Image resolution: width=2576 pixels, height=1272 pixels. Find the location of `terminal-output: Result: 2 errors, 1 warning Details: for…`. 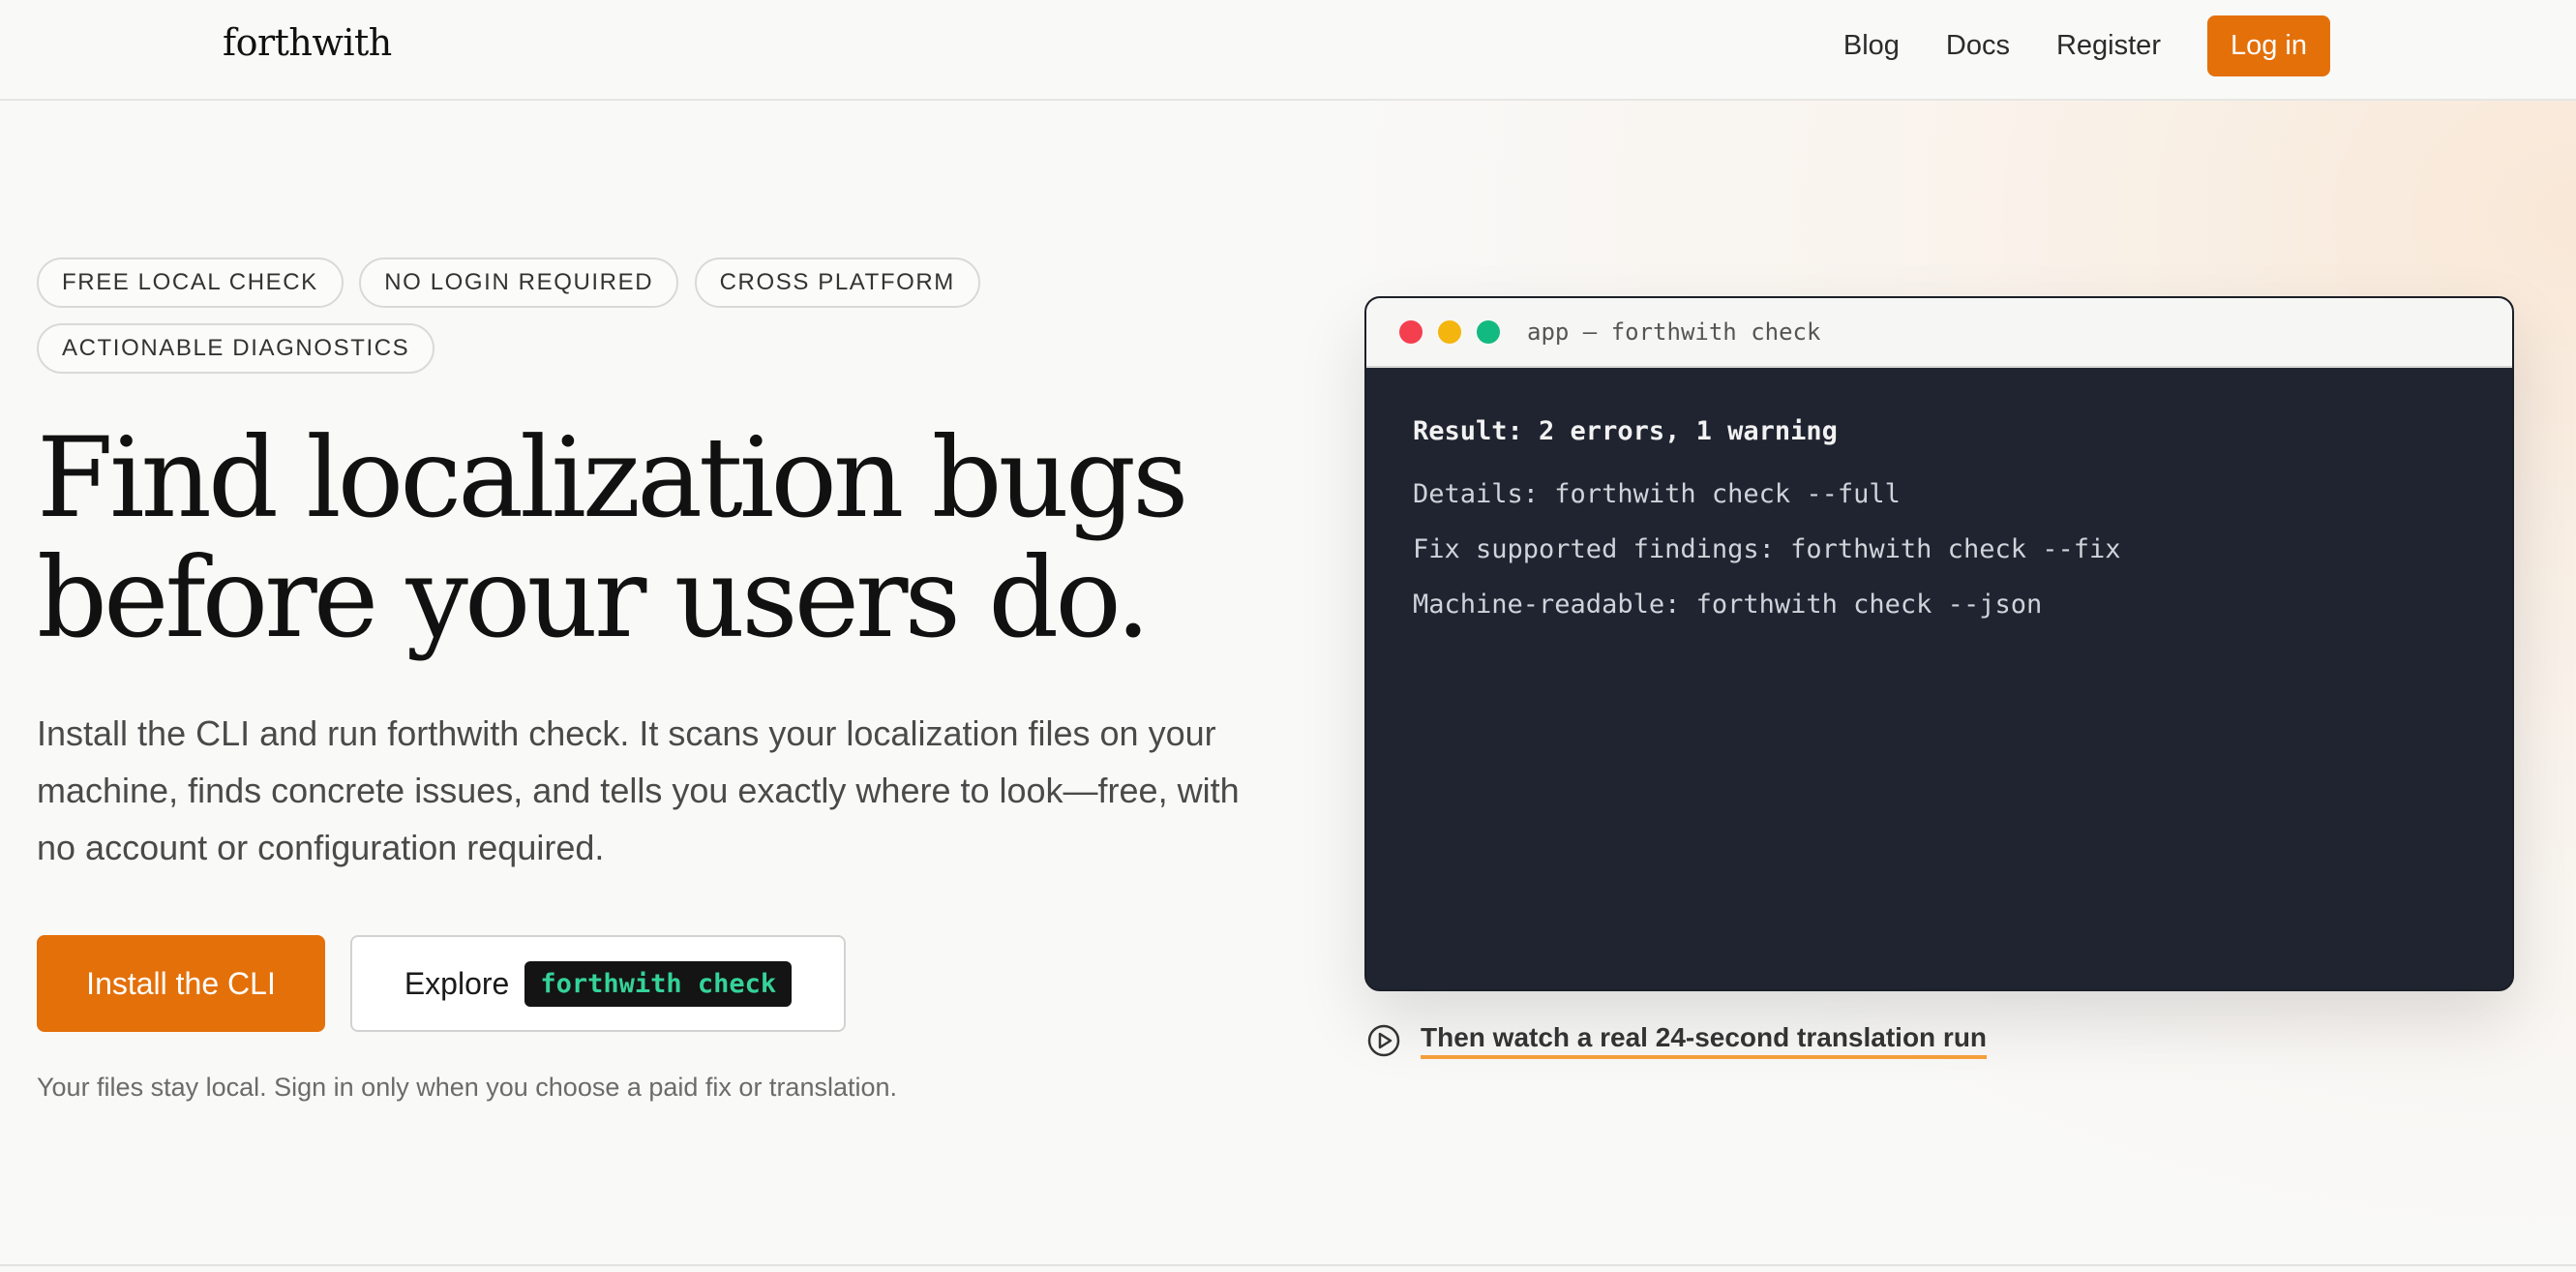

terminal-output: Result: 2 errors, 1 warning Details: for… is located at coordinates (1939, 530).